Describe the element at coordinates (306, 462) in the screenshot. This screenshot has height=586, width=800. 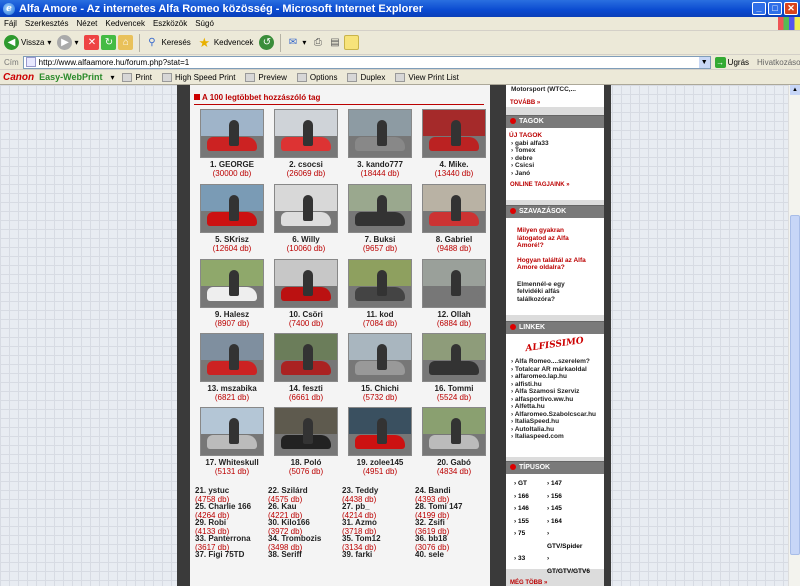
I see `member-name: 18. Poló` at that location.